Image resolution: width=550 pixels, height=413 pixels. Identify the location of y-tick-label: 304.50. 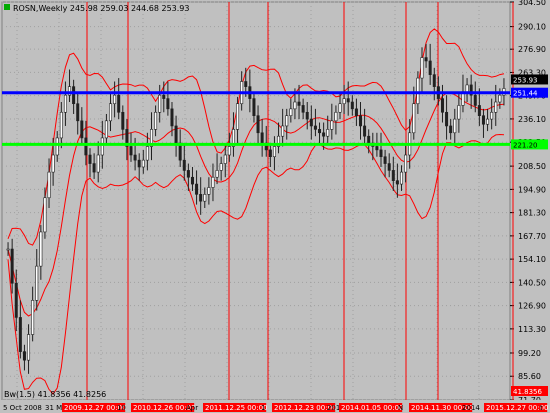
(532, 3).